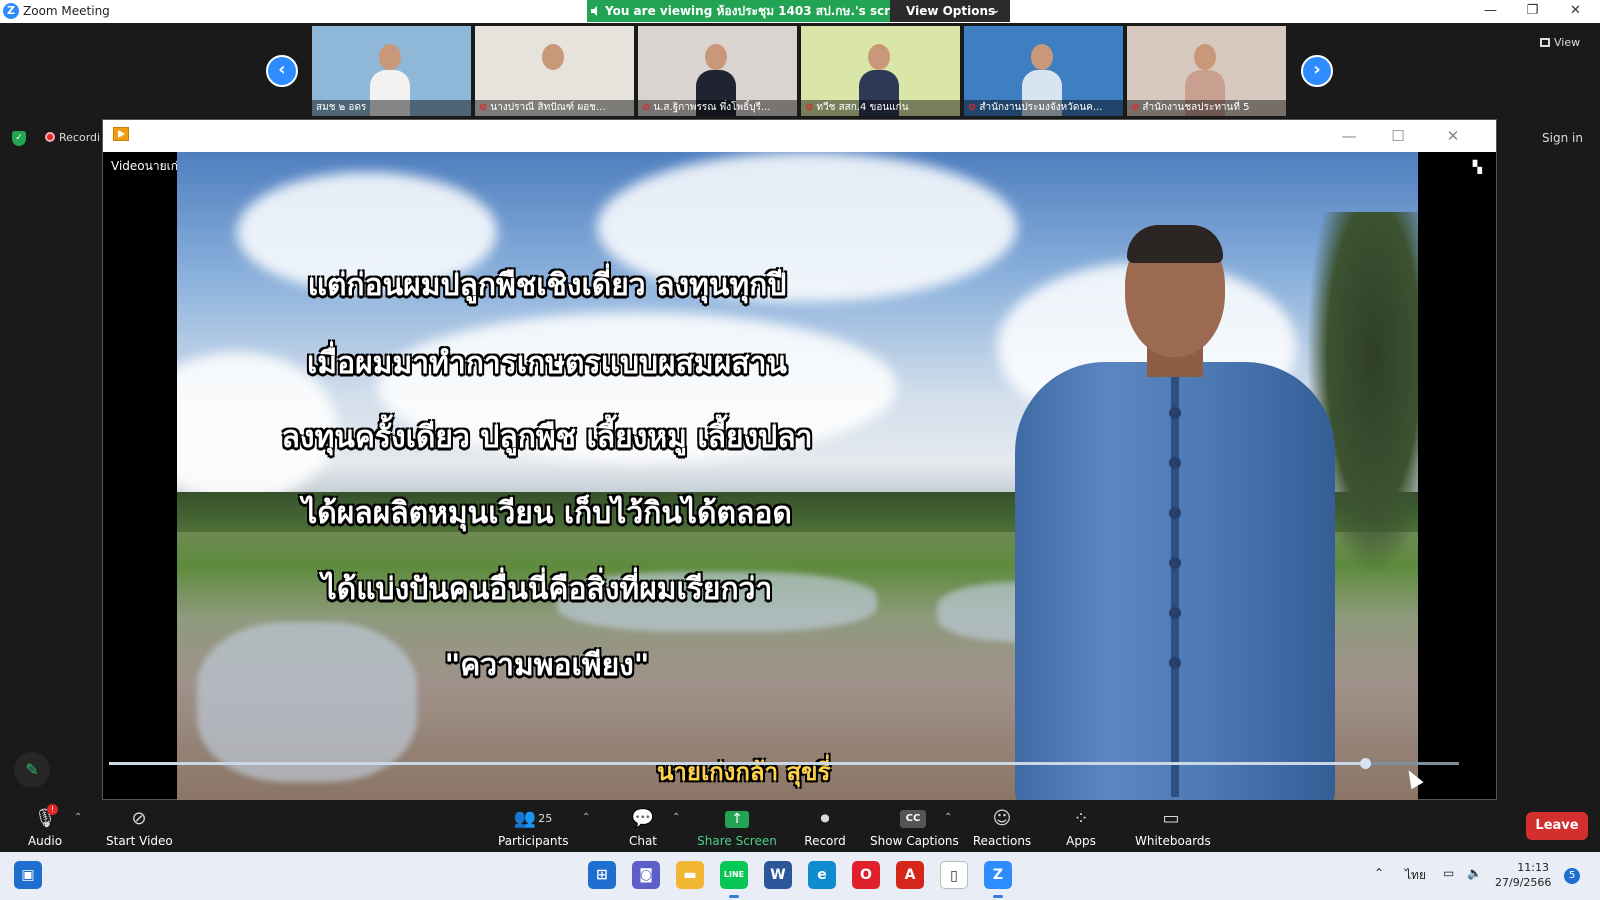 The image size is (1600, 900). Describe the element at coordinates (1477, 167) in the screenshot. I see `fullscreen-icon: ▚` at that location.